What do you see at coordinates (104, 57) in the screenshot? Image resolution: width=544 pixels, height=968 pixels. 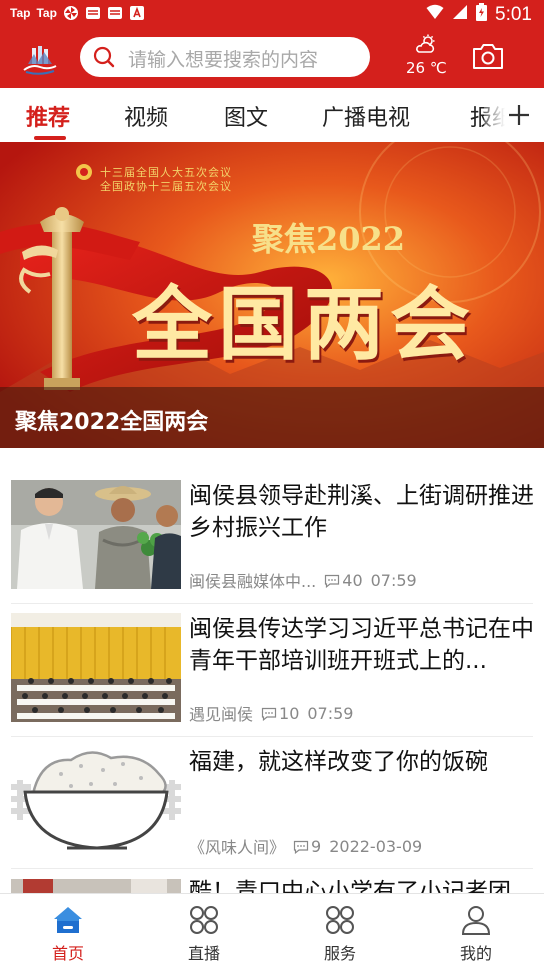 I see `search-icon` at bounding box center [104, 57].